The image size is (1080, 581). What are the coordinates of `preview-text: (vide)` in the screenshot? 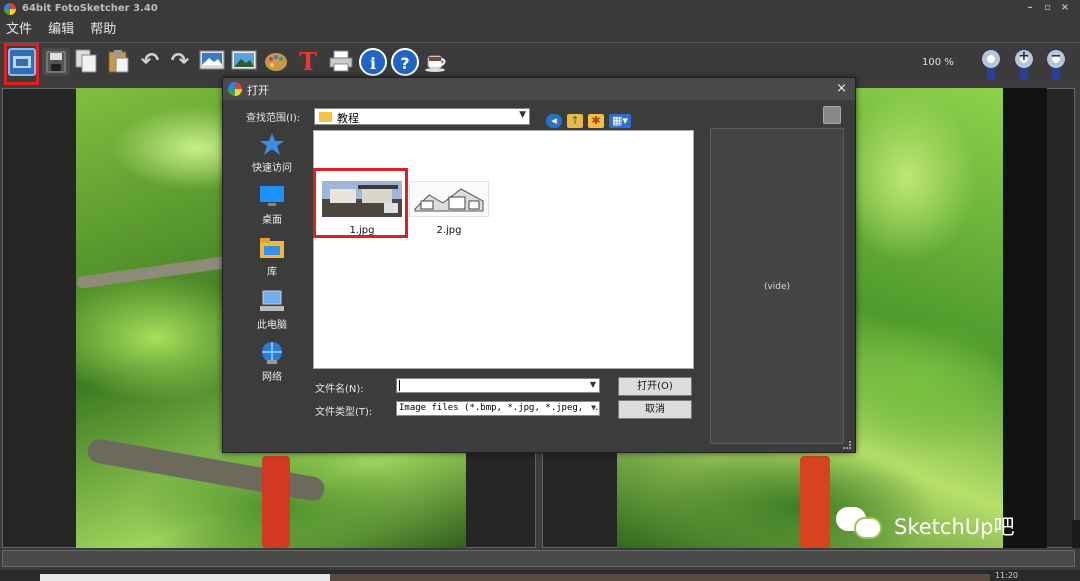 It's located at (777, 287).